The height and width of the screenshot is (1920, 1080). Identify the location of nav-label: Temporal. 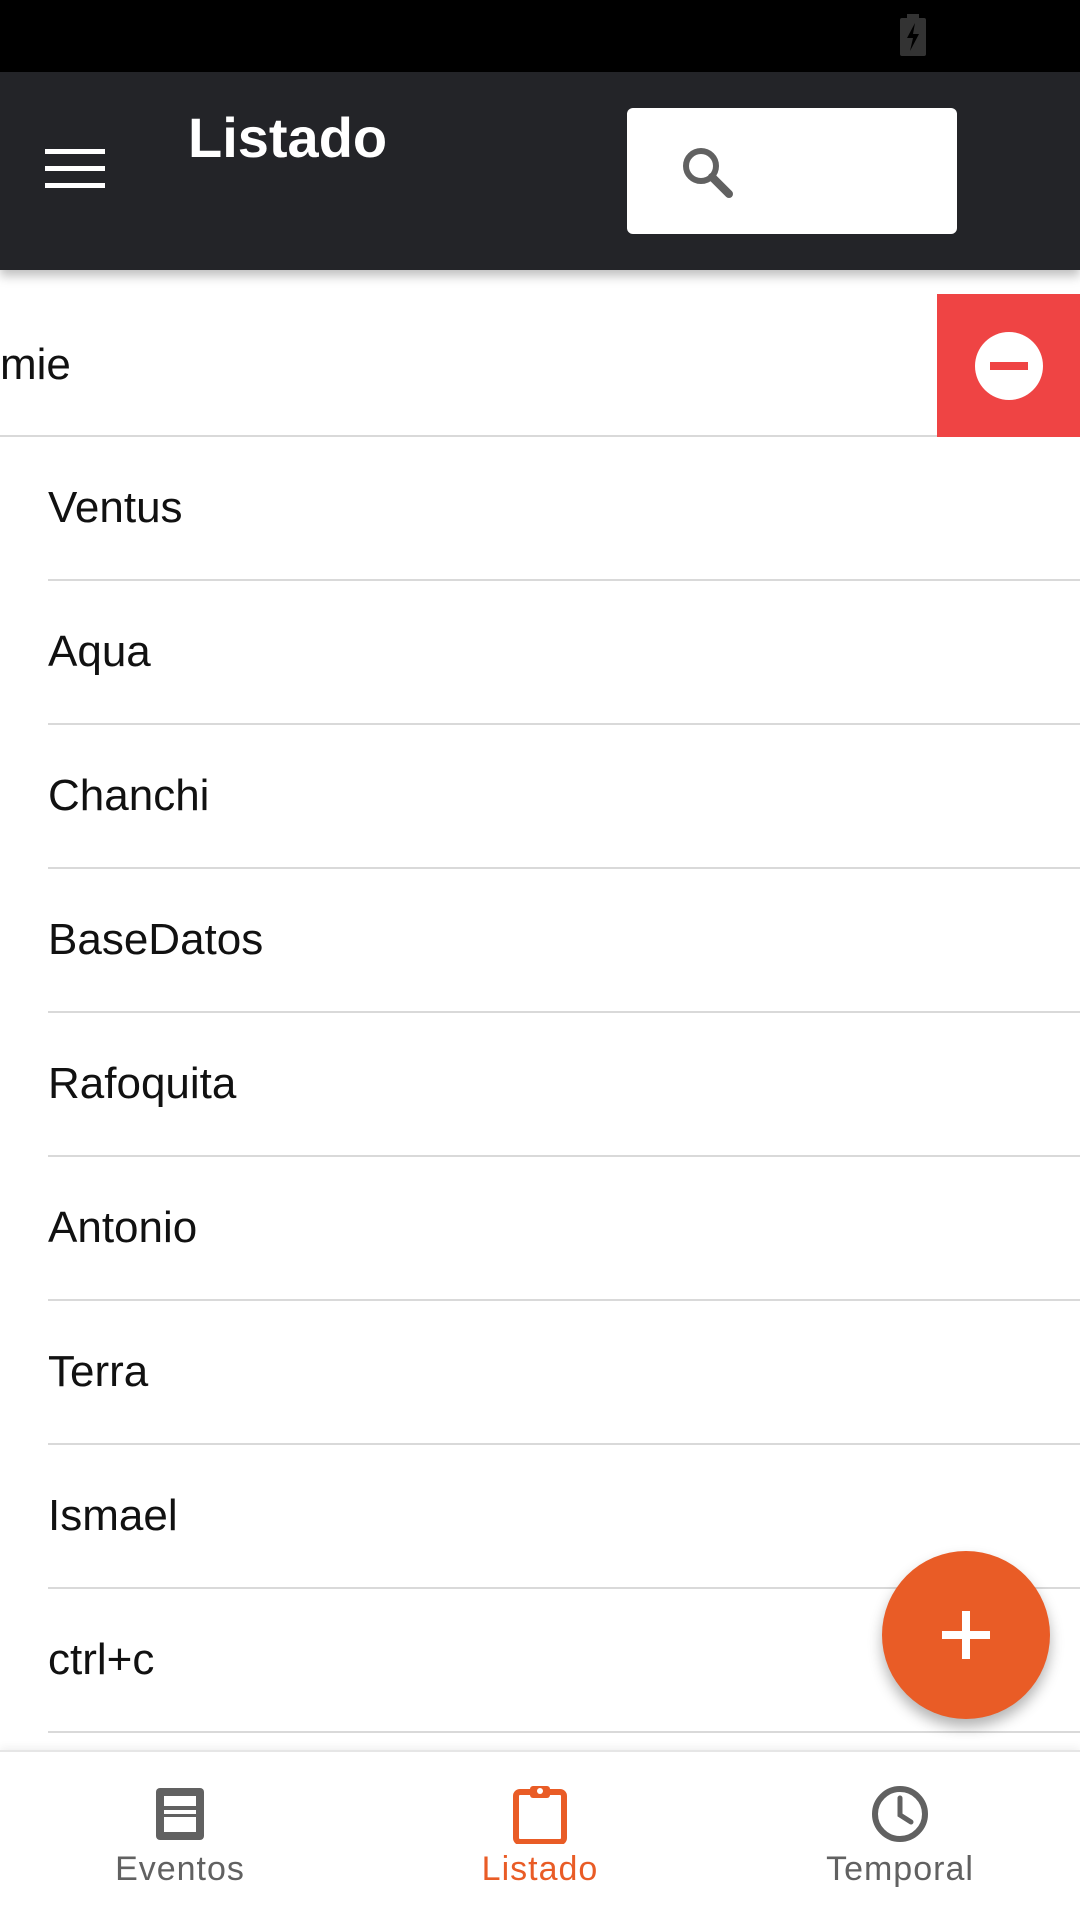
(900, 1869).